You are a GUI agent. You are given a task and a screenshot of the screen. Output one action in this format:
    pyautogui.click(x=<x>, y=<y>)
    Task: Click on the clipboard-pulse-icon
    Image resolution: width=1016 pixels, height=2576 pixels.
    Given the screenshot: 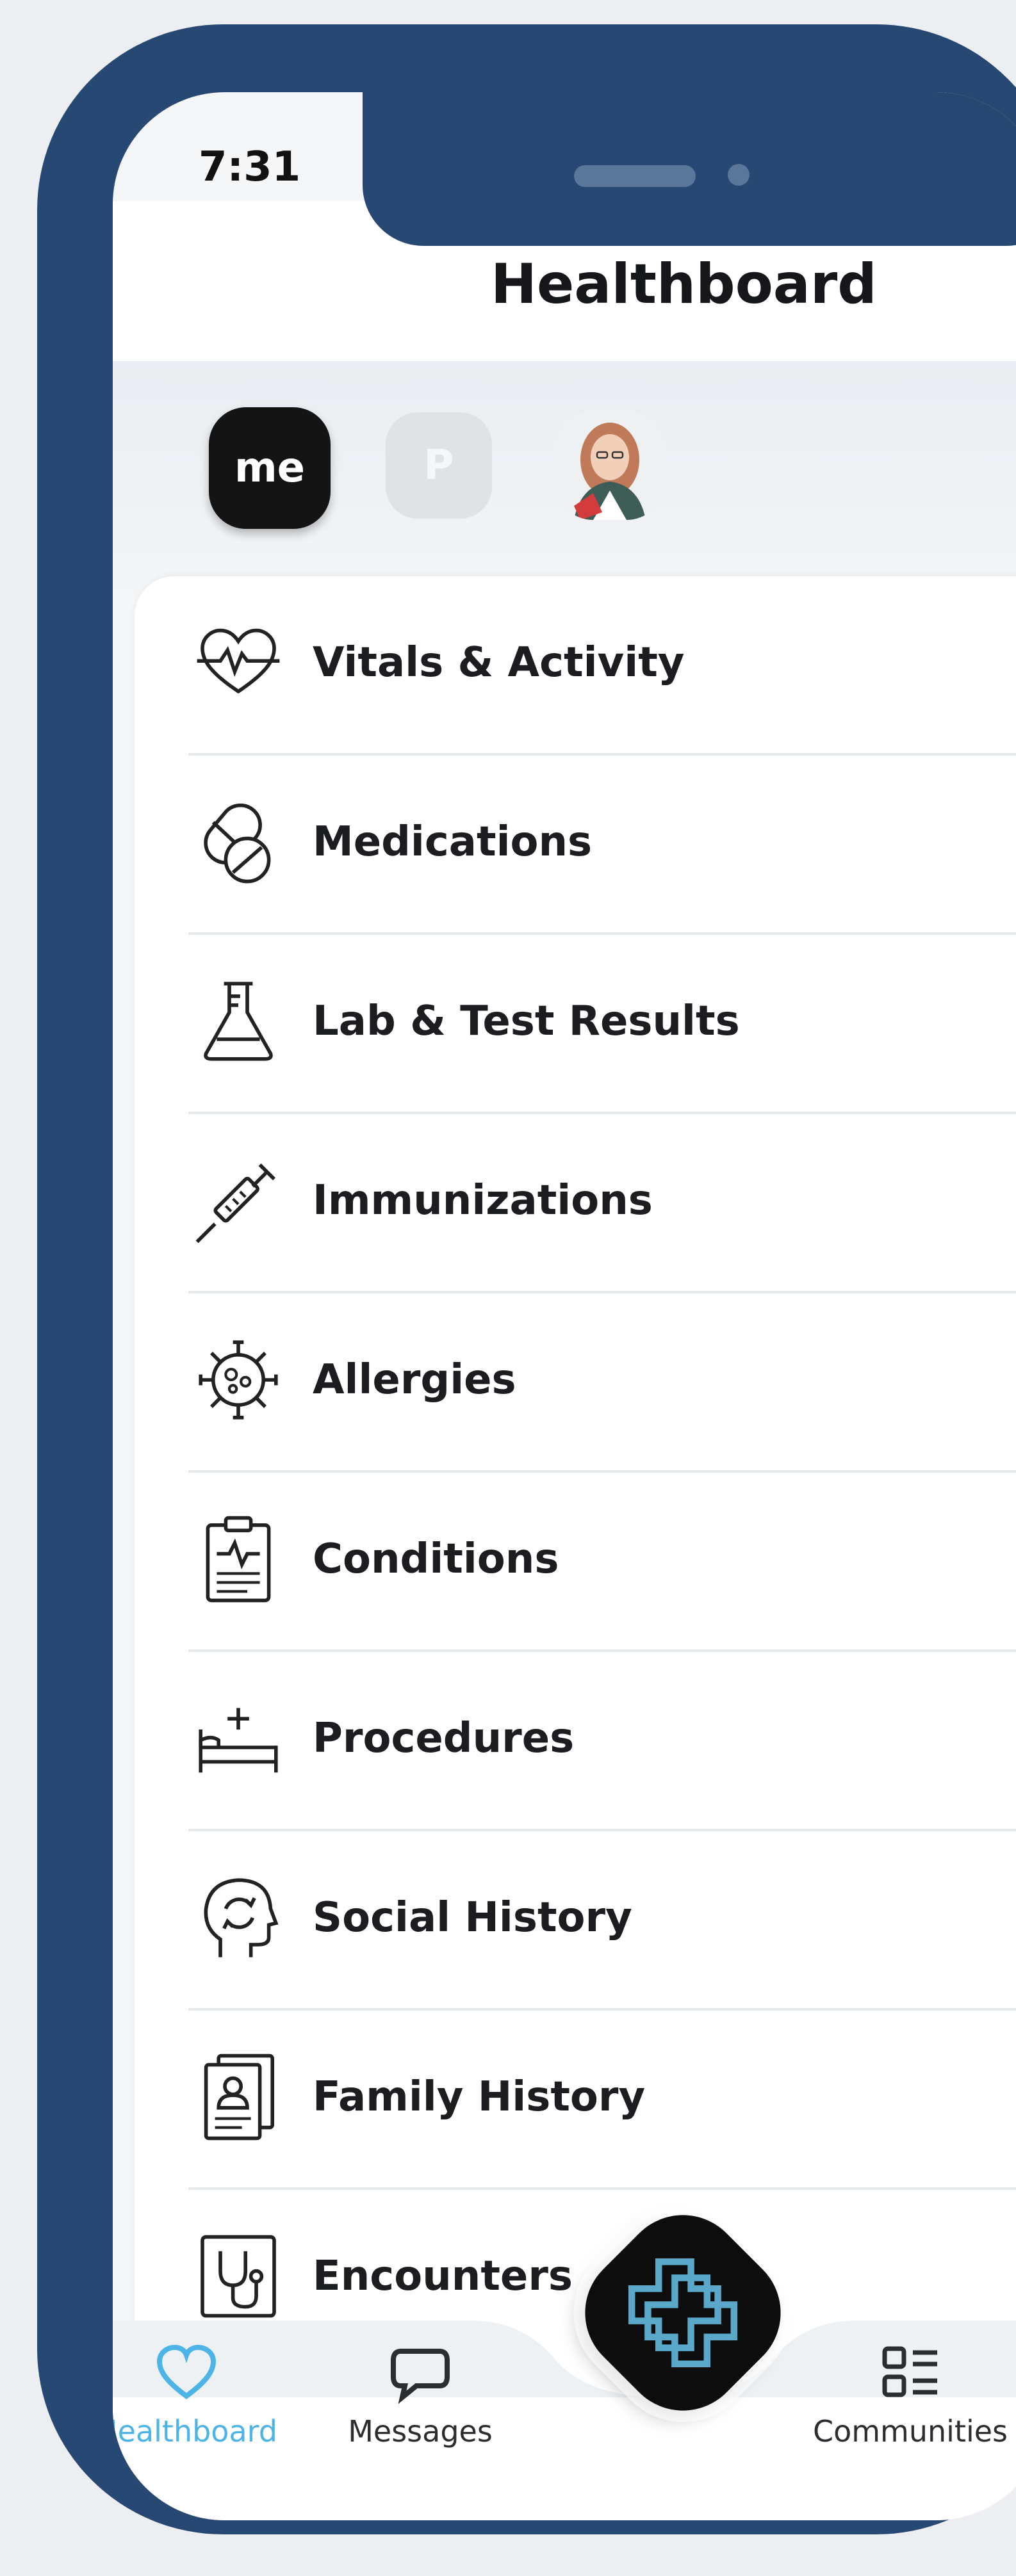 What is the action you would take?
    pyautogui.click(x=238, y=1559)
    